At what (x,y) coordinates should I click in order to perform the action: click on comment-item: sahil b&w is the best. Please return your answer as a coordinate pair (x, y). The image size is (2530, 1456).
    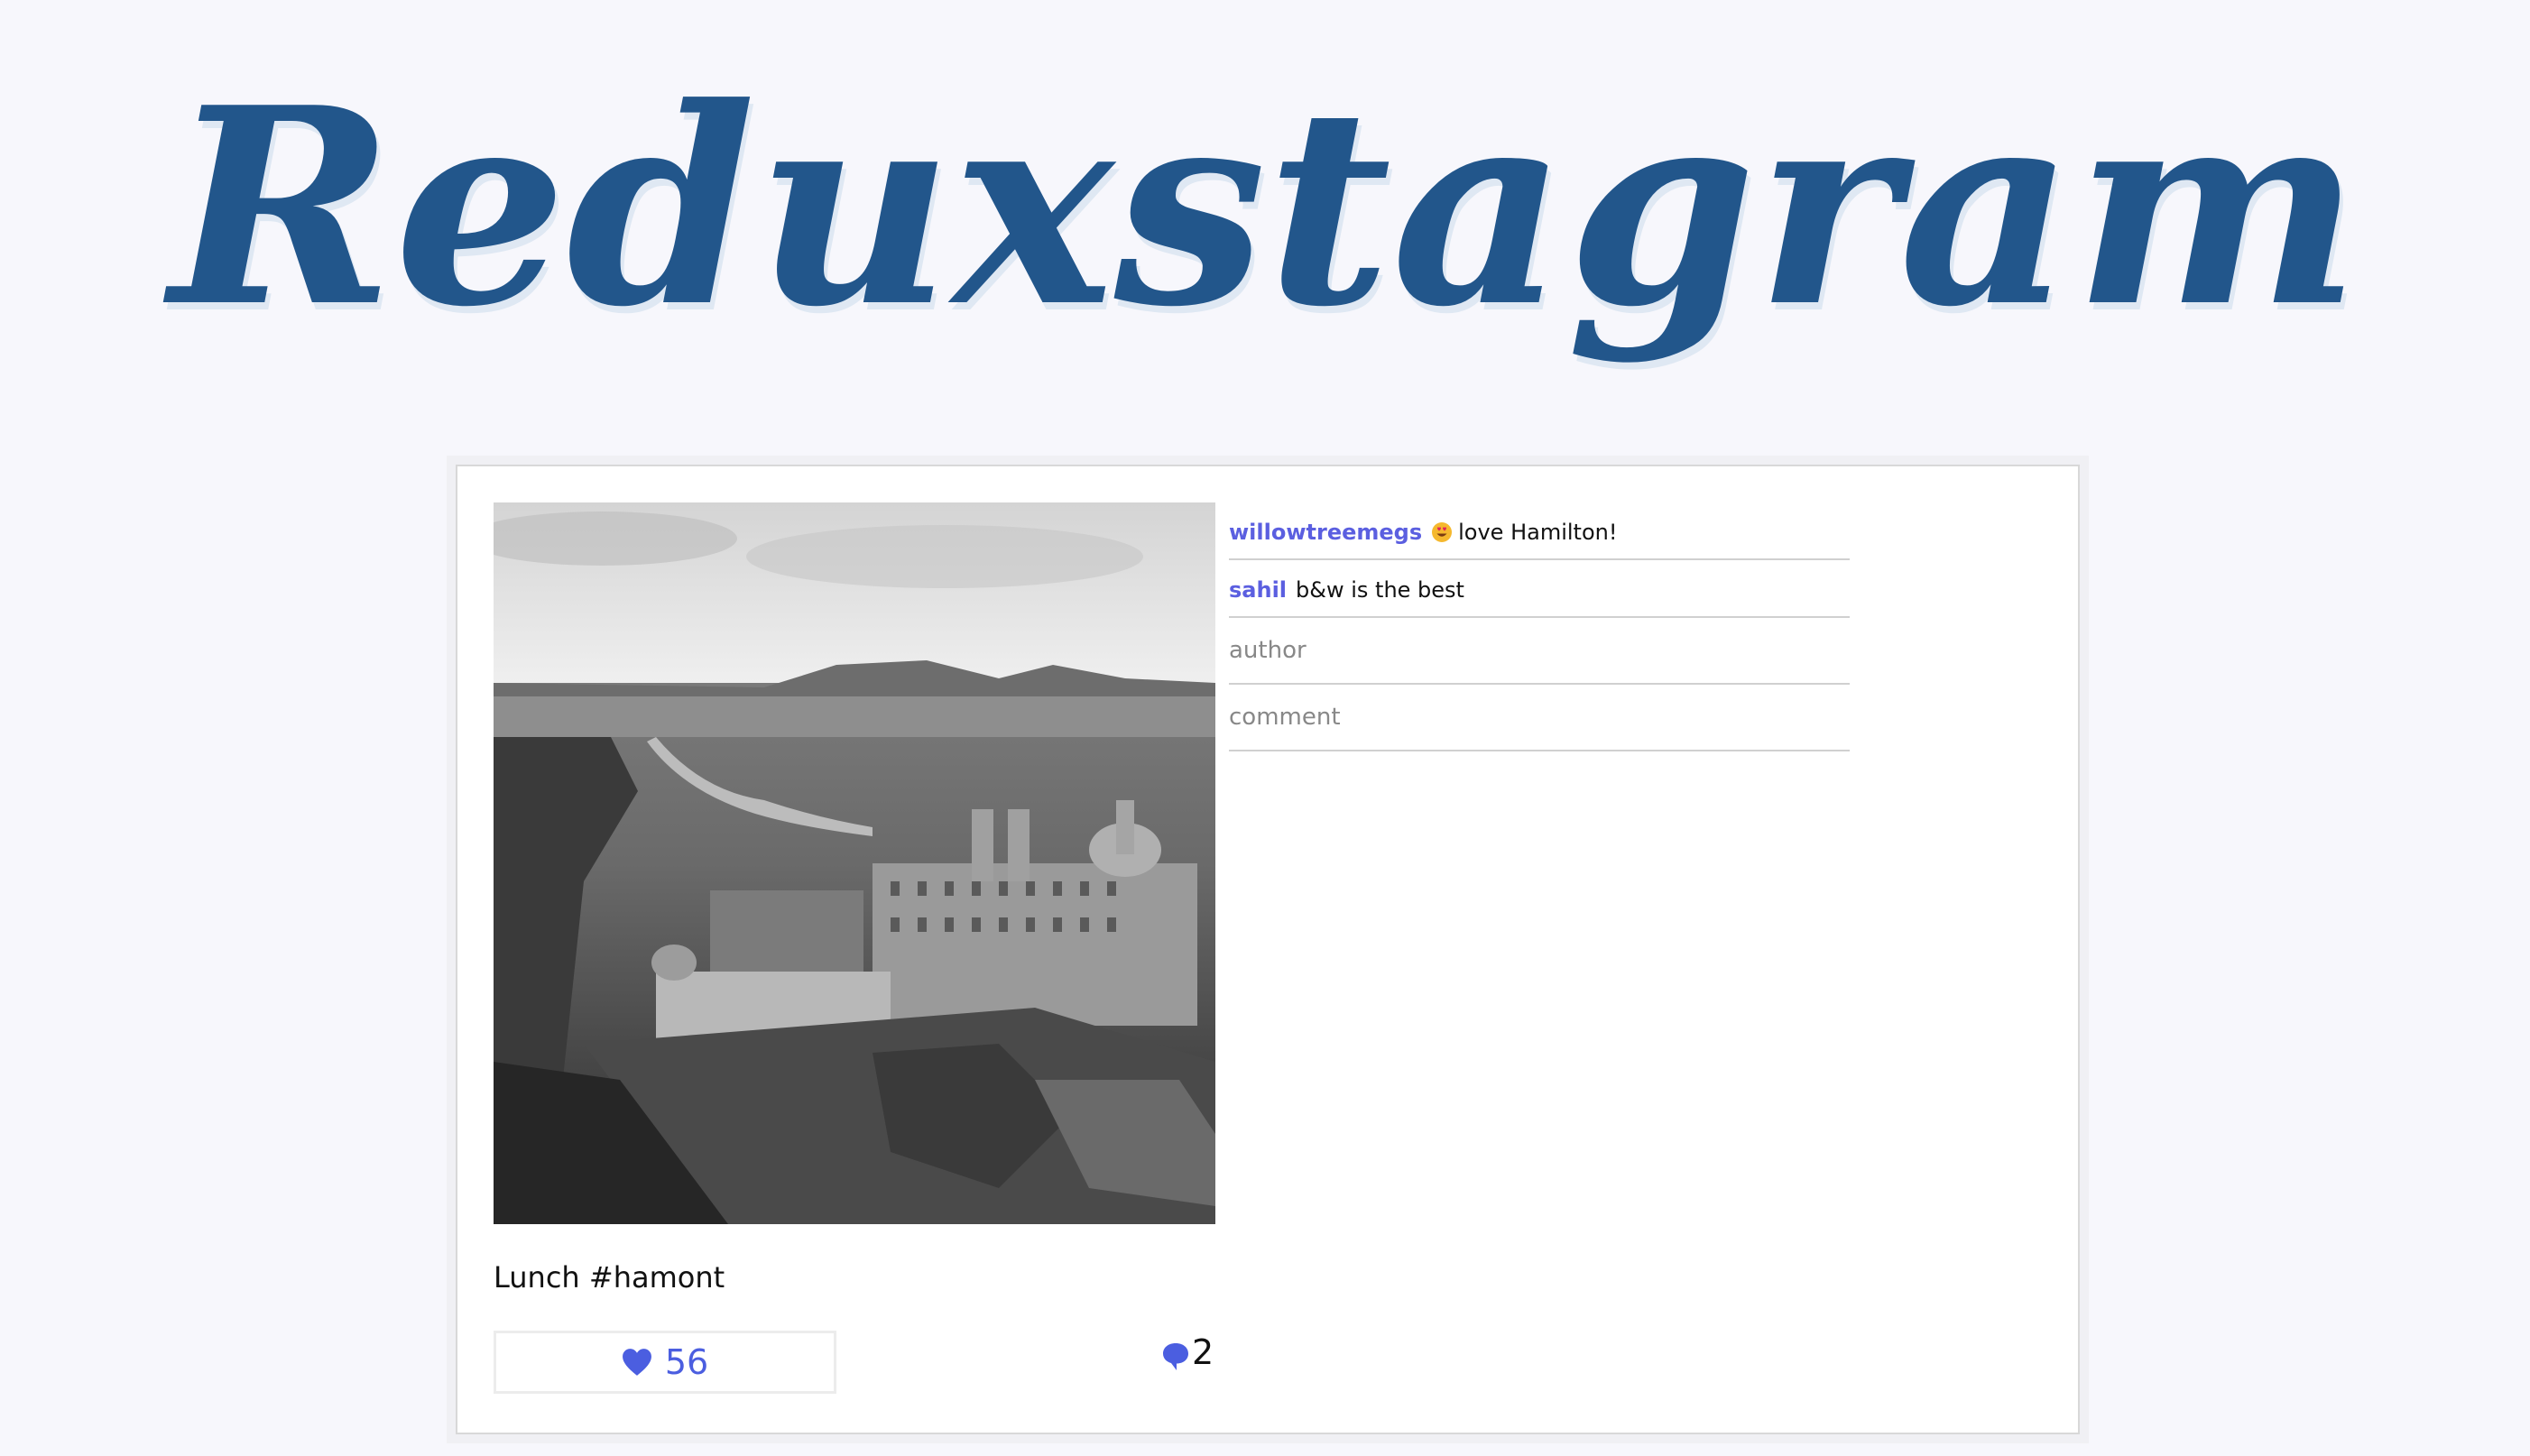
    Looking at the image, I should click on (1540, 589).